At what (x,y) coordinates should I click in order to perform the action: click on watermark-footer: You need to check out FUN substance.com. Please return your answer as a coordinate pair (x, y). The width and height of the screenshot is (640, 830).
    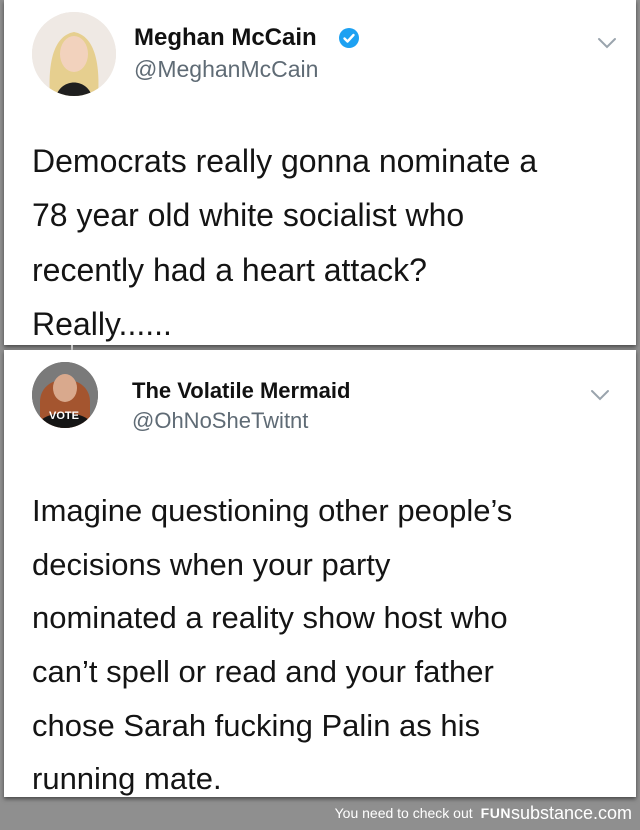
    Looking at the image, I should click on (483, 813).